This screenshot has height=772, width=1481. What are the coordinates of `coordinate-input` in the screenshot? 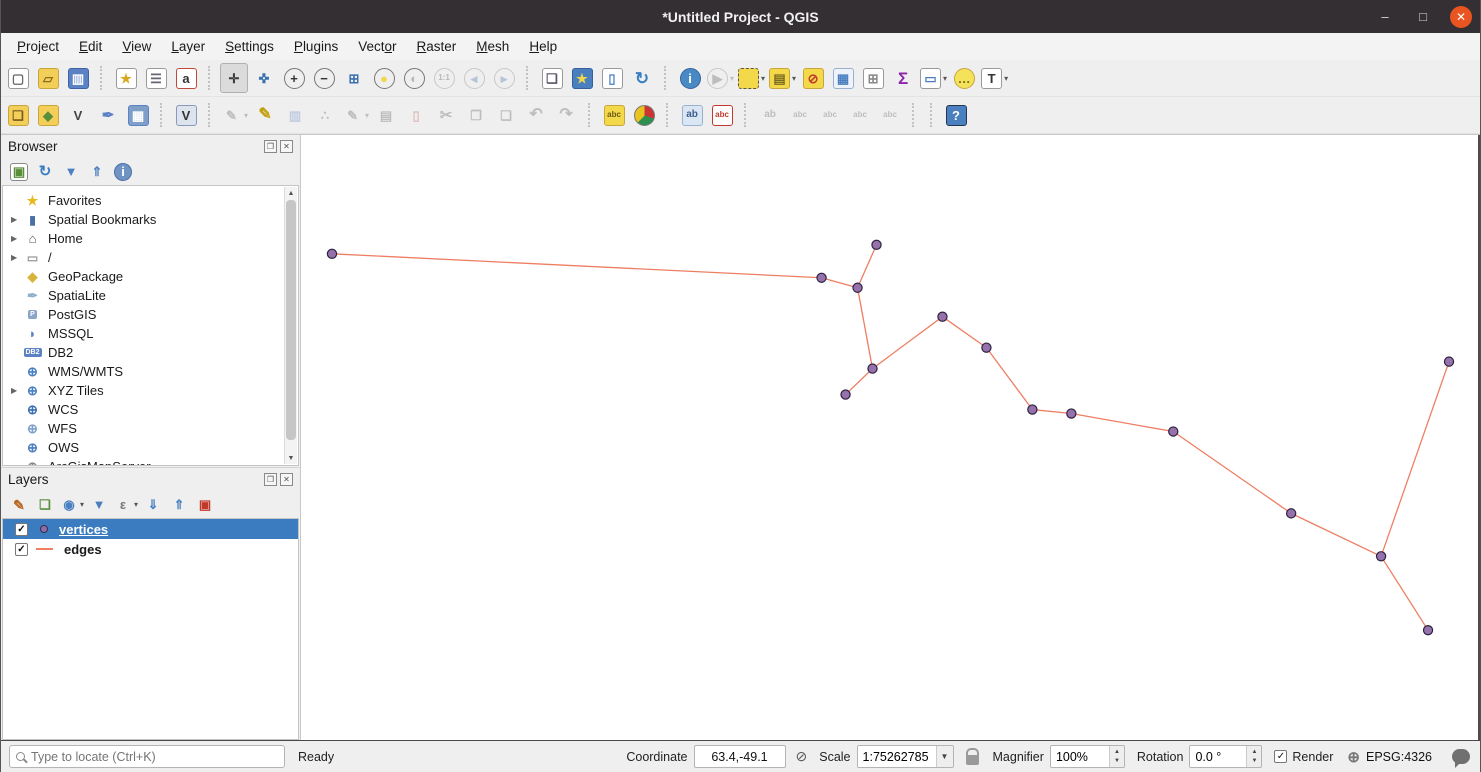 It's located at (739, 756).